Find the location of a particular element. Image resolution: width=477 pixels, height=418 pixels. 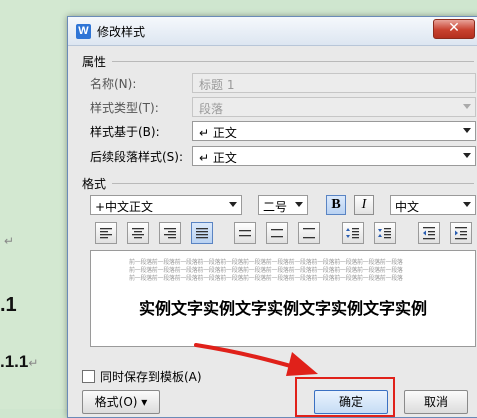

annotation-highlight-box is located at coordinates (345, 397).